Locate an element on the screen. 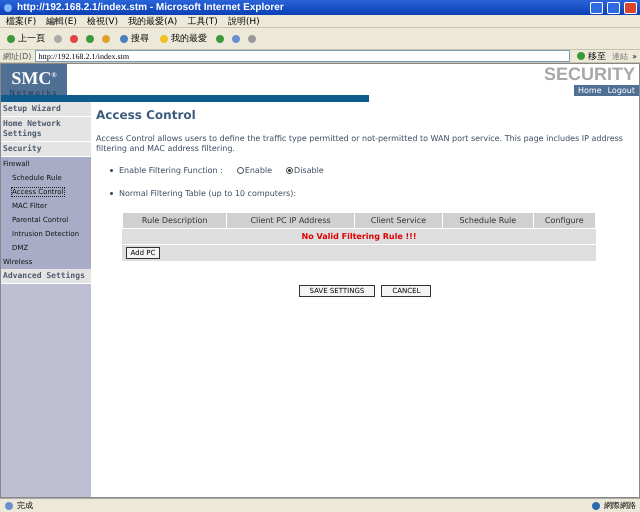 This screenshot has width=640, height=512. minimize-button is located at coordinates (596, 8).